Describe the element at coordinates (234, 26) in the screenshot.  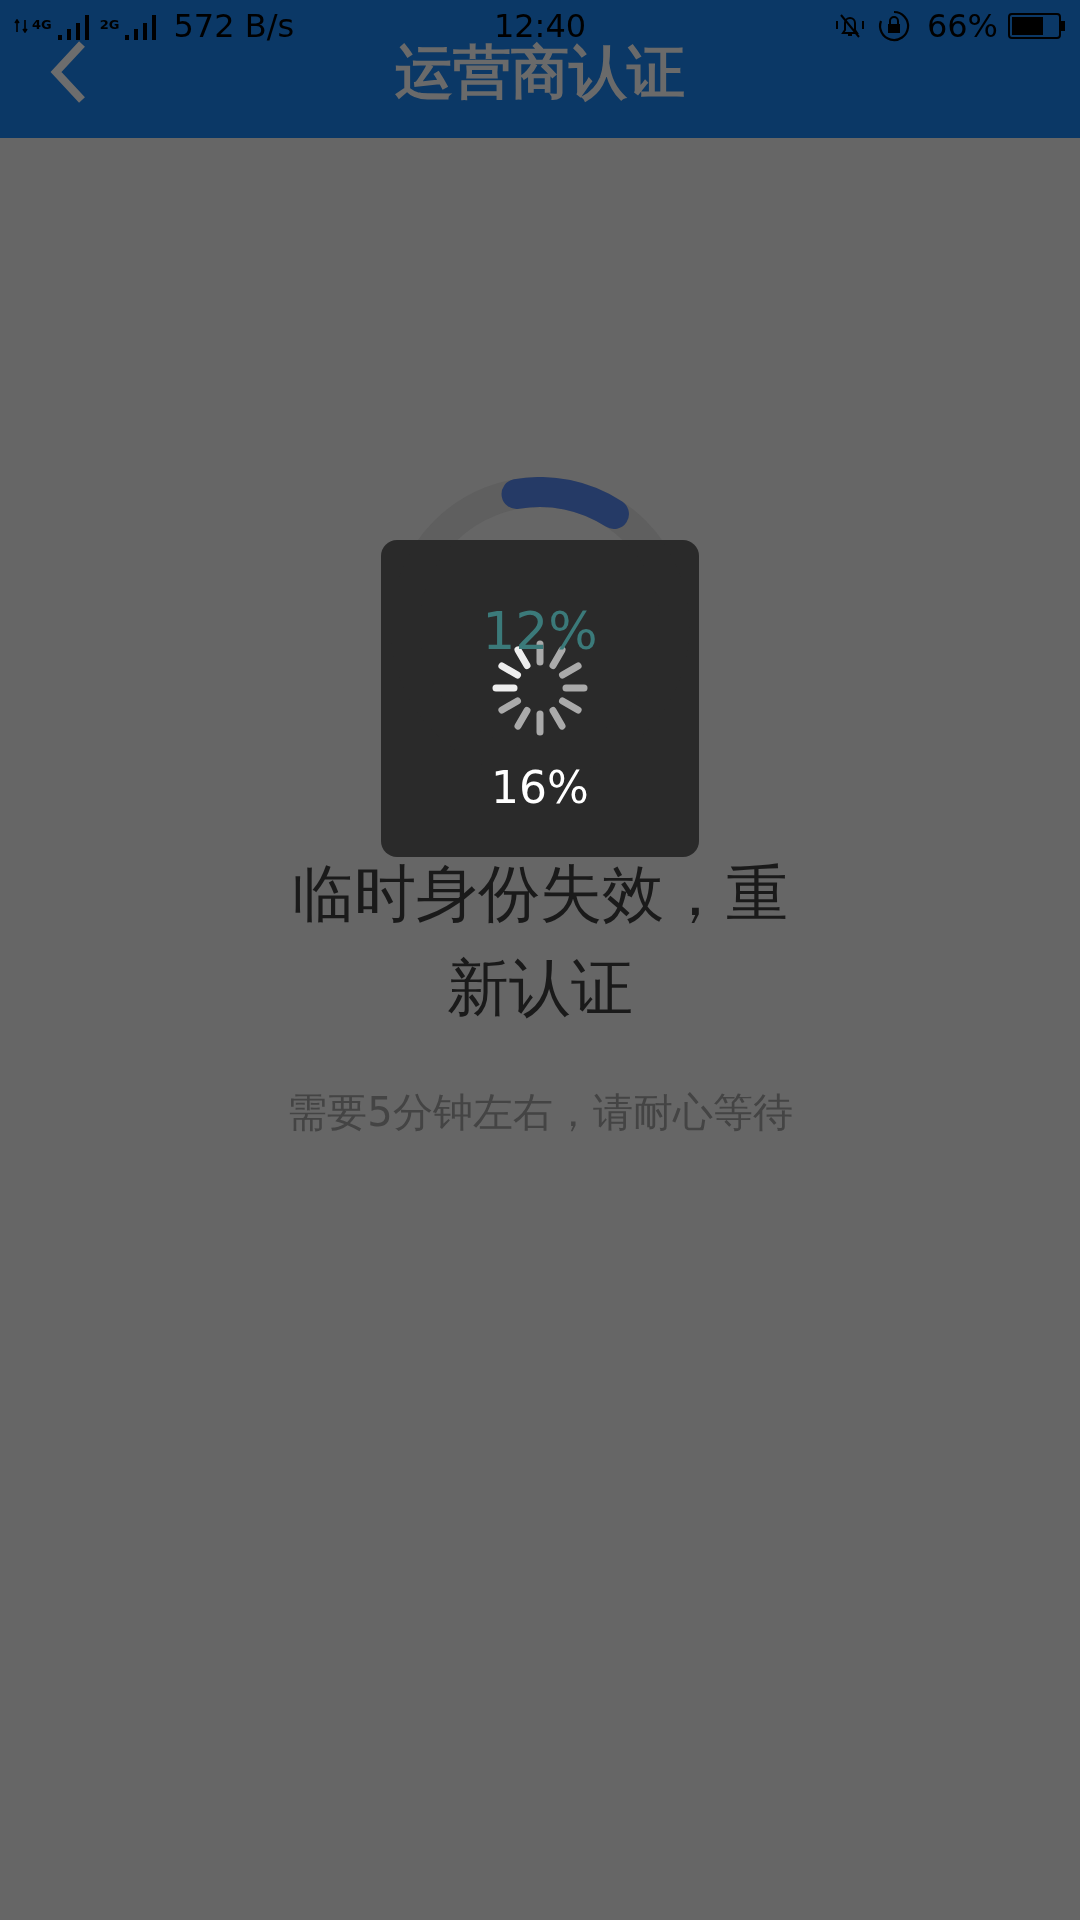
I see `network-speed: 572 B/s` at that location.